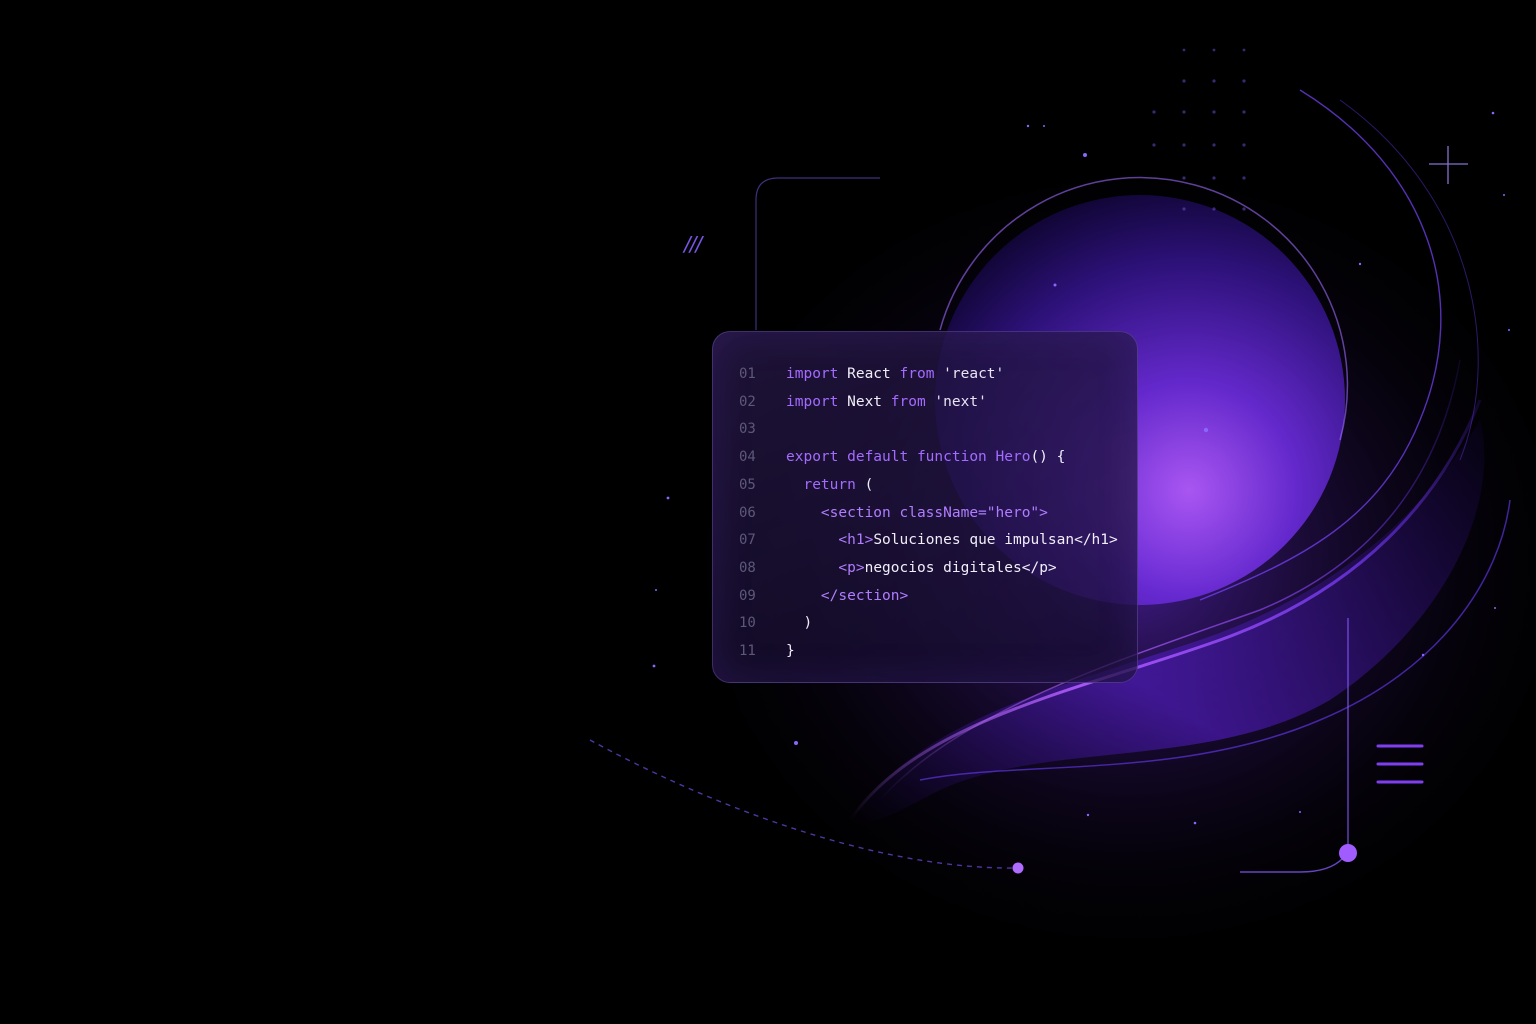 Image resolution: width=1536 pixels, height=1024 pixels. I want to click on code-text: export default function Hero() {, so click(925, 457).